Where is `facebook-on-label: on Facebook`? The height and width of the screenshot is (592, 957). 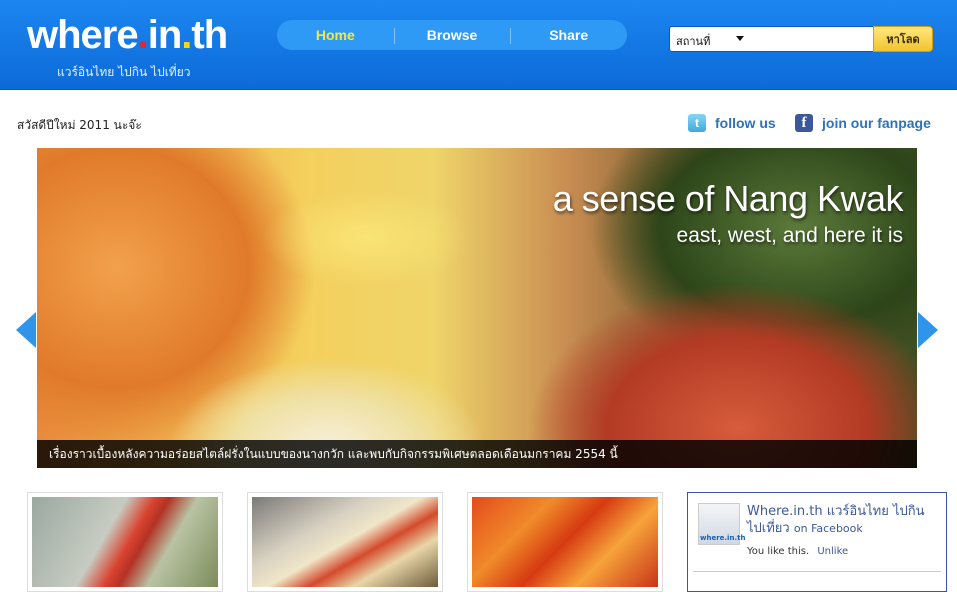
facebook-on-label: on Facebook is located at coordinates (828, 528).